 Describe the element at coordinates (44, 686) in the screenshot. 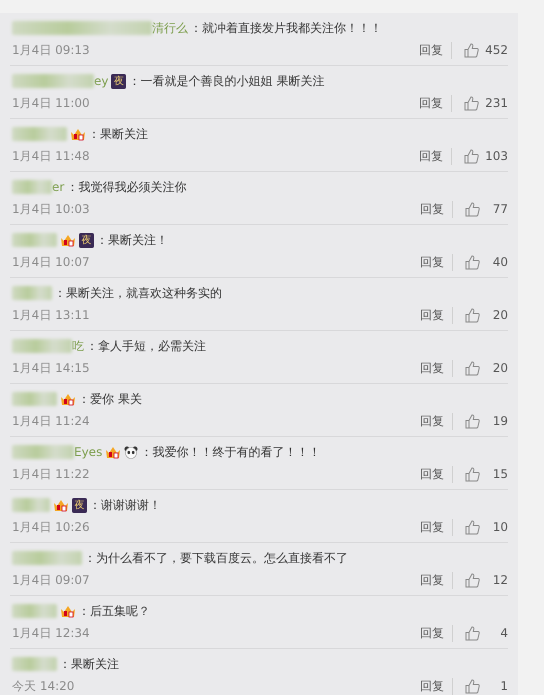

I see `timestamp: 今天 14:20` at that location.